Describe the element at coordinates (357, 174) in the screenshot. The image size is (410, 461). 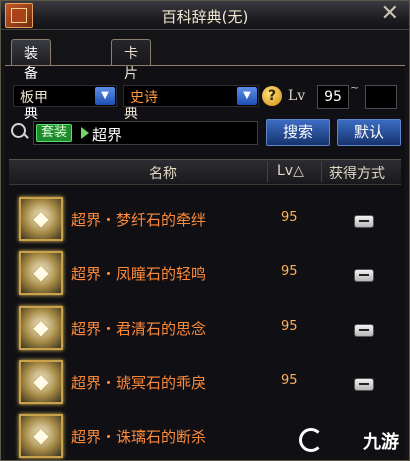
I see `header-source: 获得方式` at that location.